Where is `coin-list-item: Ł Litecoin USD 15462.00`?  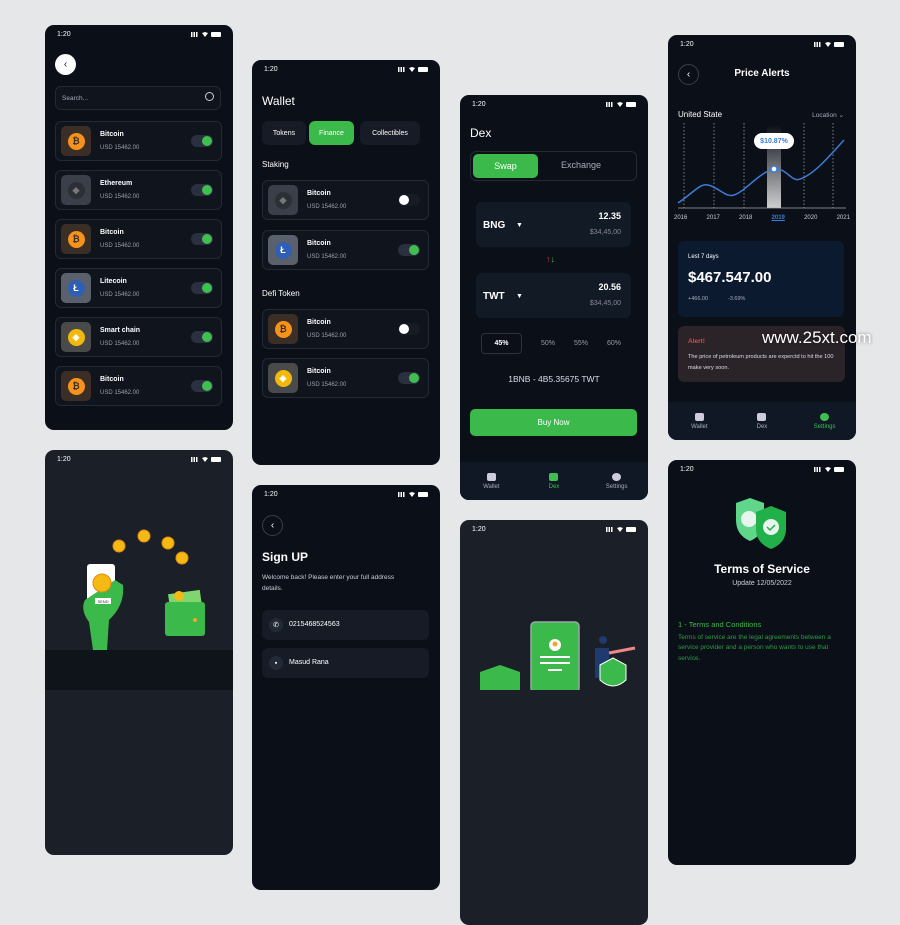 coin-list-item: Ł Litecoin USD 15462.00 is located at coordinates (138, 288).